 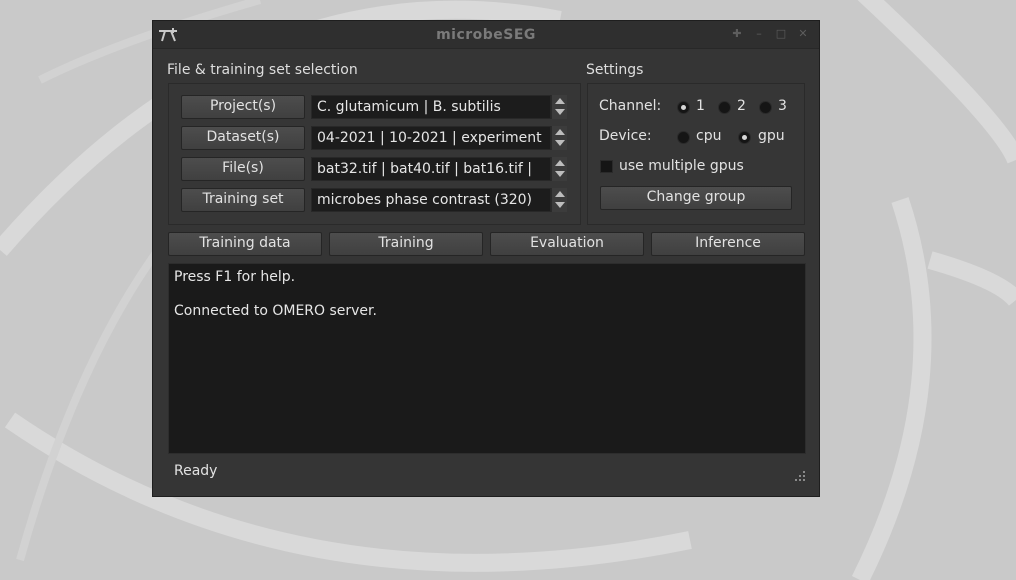 I want to click on change-group-button: Change group, so click(x=696, y=198).